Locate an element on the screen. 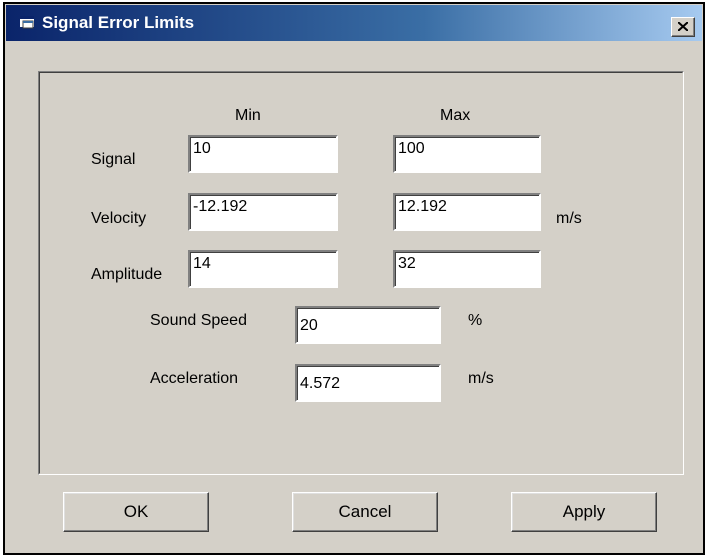  signal-min-input: 10 is located at coordinates (263, 154).